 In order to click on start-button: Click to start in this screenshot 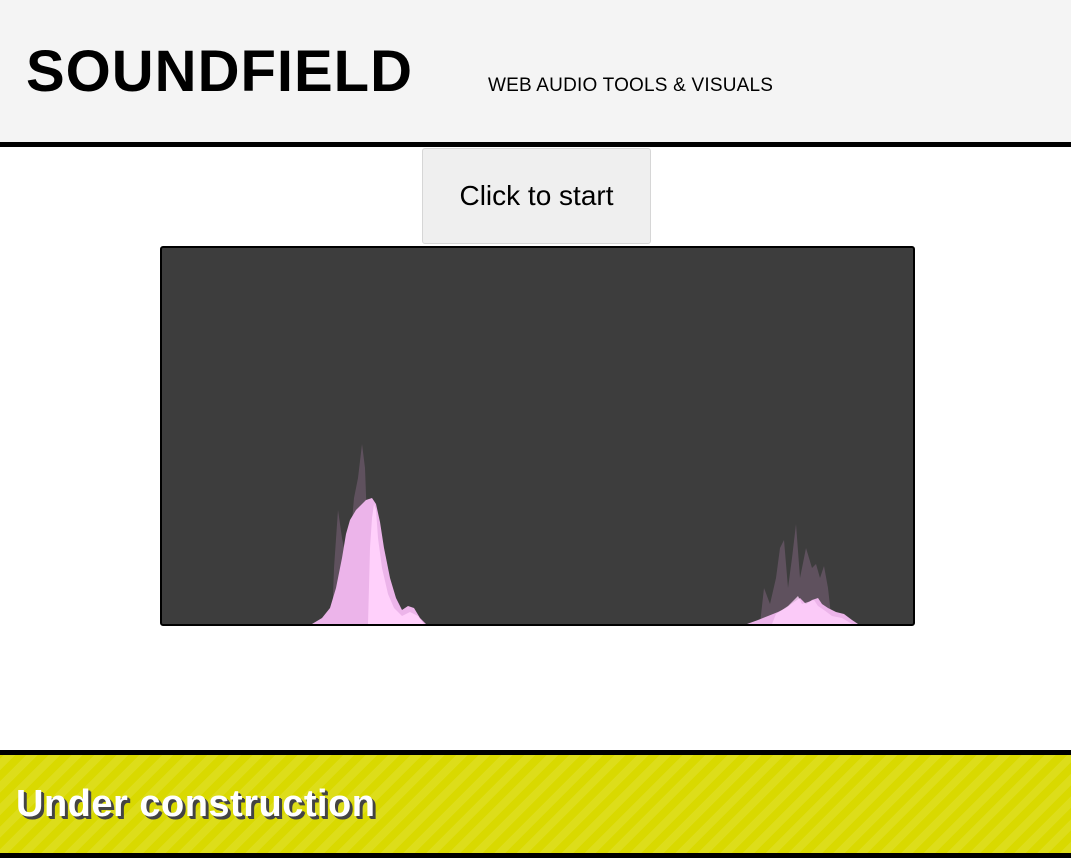, I will do `click(536, 196)`.